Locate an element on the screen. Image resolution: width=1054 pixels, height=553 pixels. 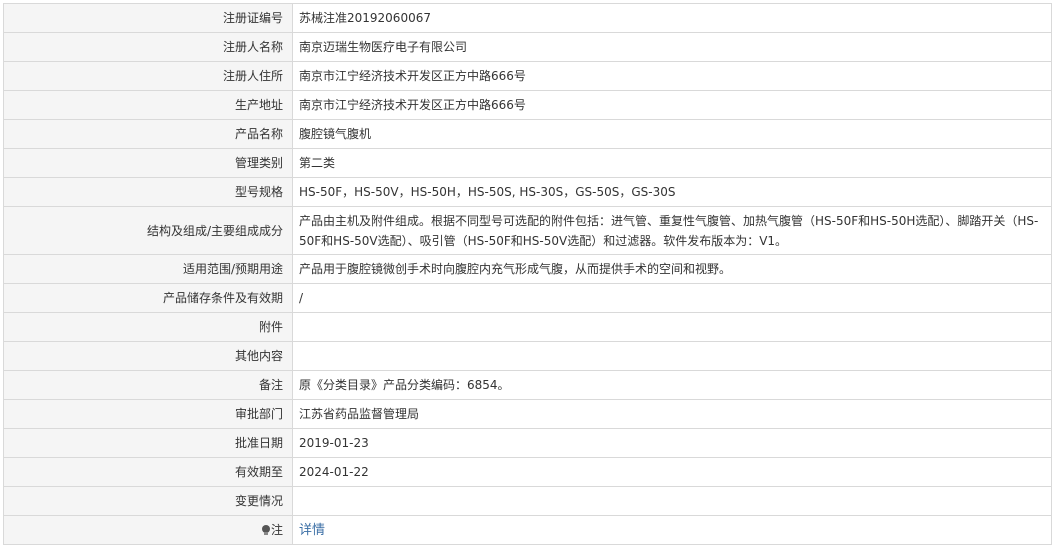
row-label: 有效期至 is located at coordinates (148, 472).